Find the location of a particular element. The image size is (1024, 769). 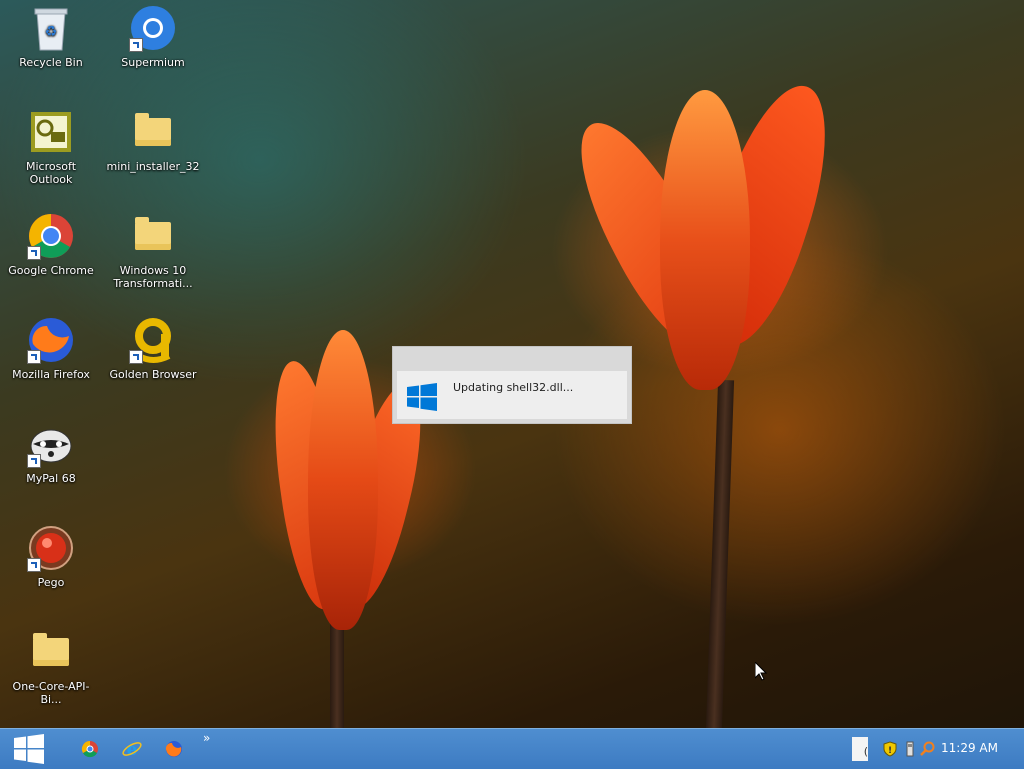

desktop-icon-golden-browser: Golden Browser is located at coordinates (153, 348).